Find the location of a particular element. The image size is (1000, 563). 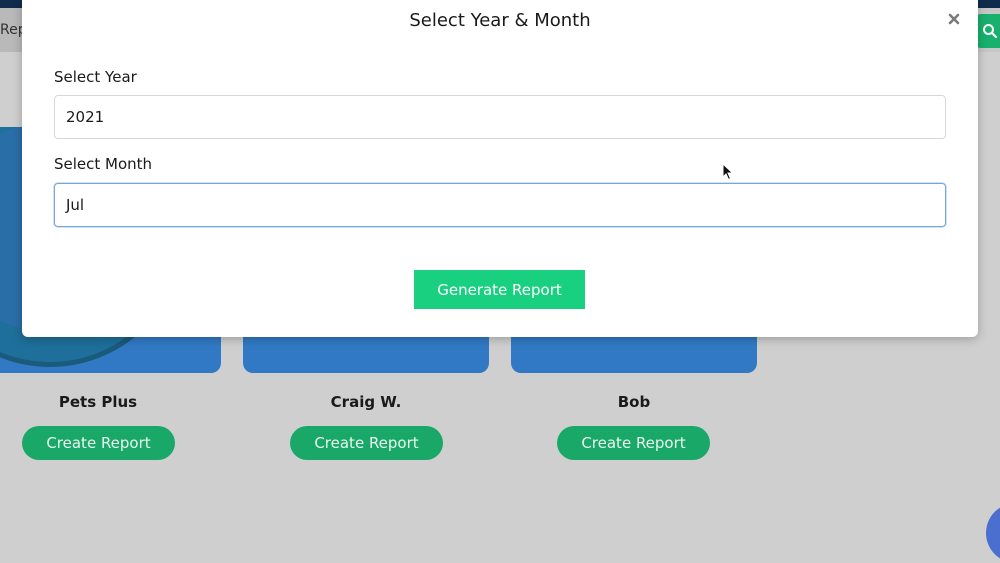

generate-report-button: Generate Report is located at coordinates (499, 289).